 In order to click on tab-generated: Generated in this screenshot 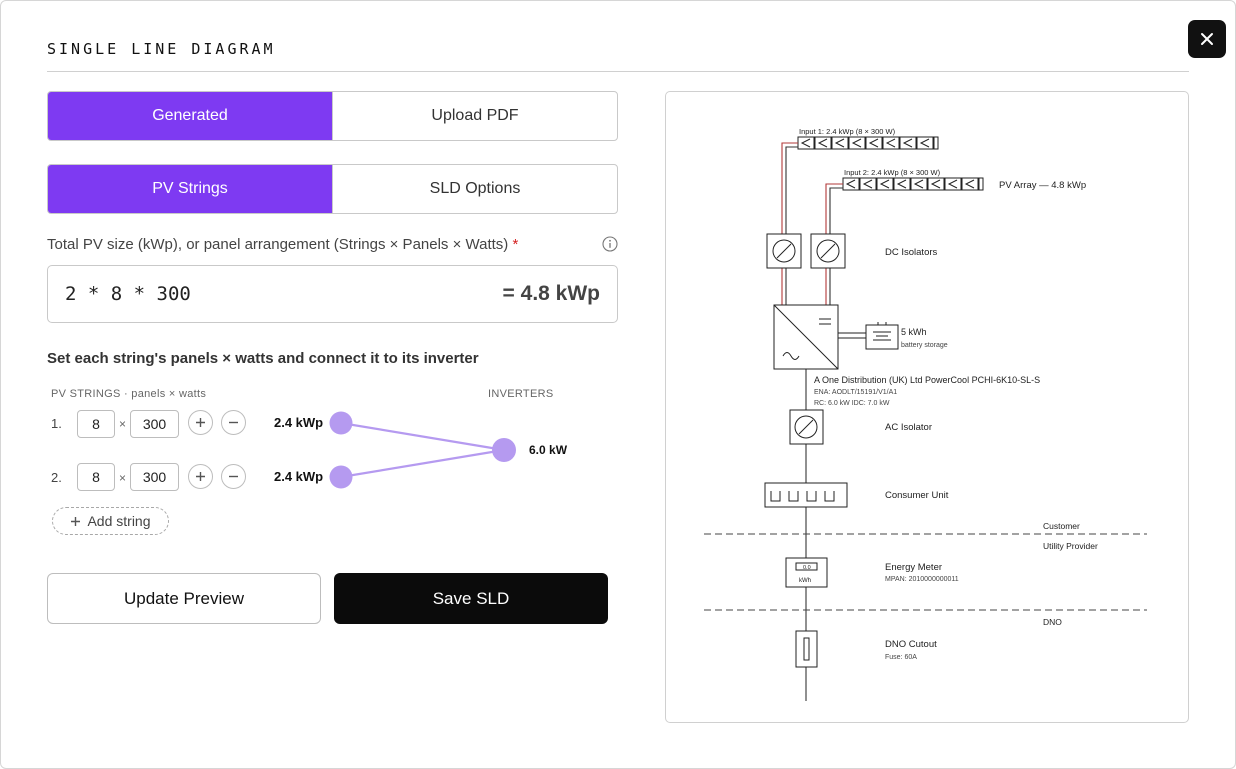, I will do `click(190, 116)`.